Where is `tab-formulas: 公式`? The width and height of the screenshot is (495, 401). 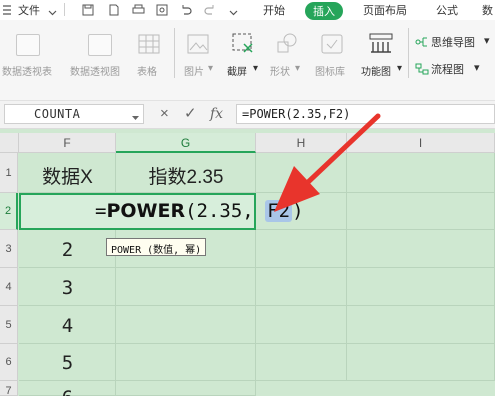
tab-formulas: 公式 is located at coordinates (447, 10).